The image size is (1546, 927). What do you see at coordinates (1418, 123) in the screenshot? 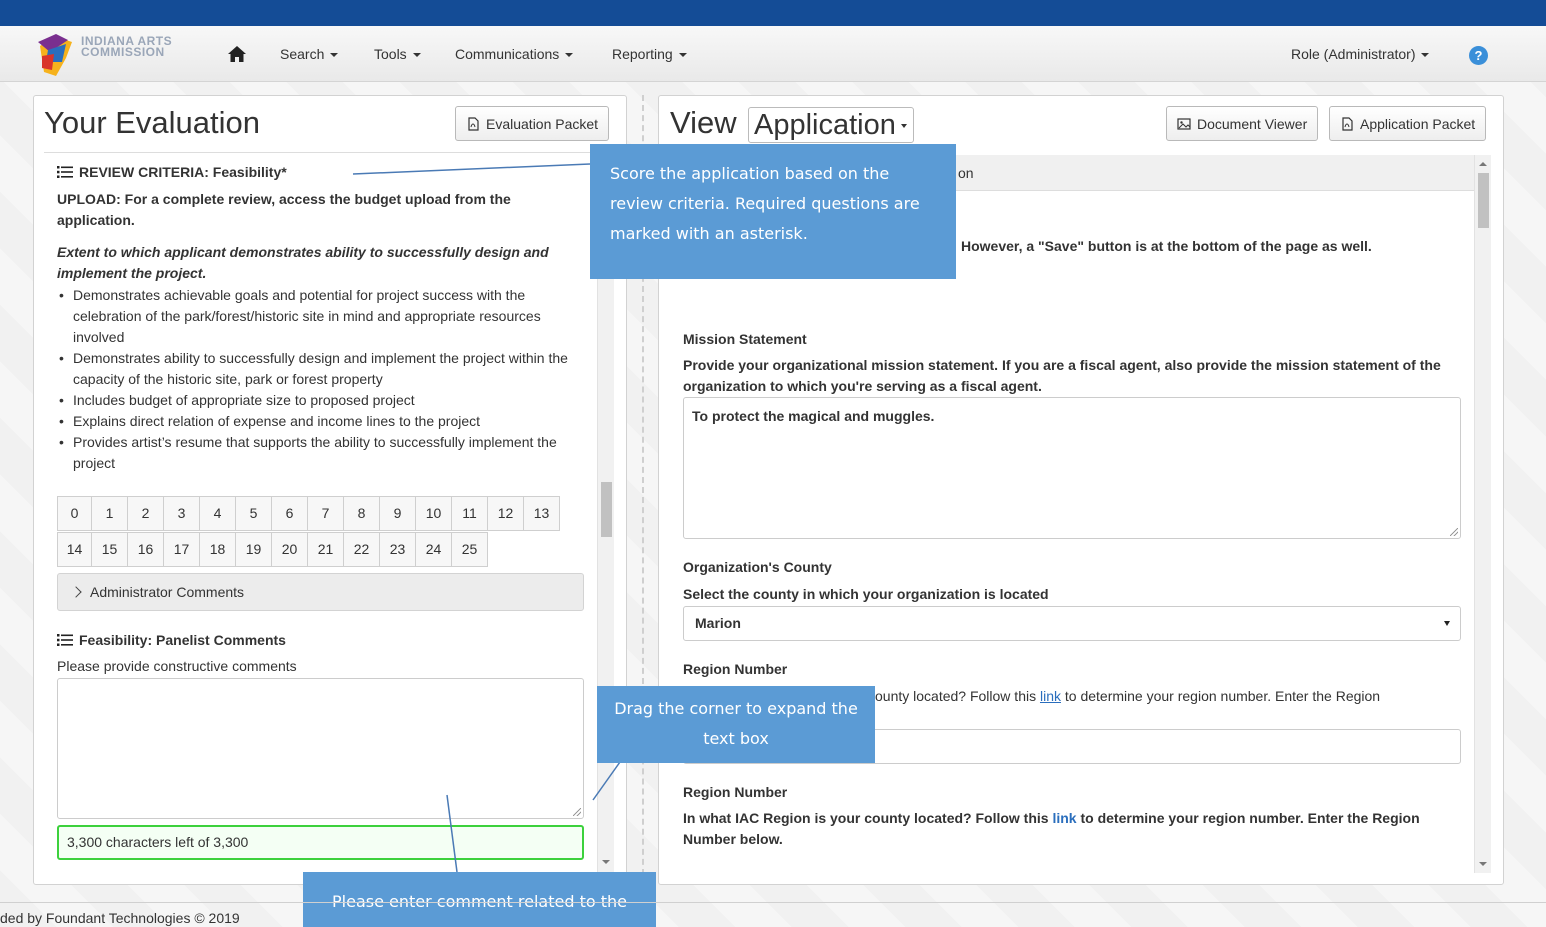
I see `application-packet-label: Application Packet` at bounding box center [1418, 123].